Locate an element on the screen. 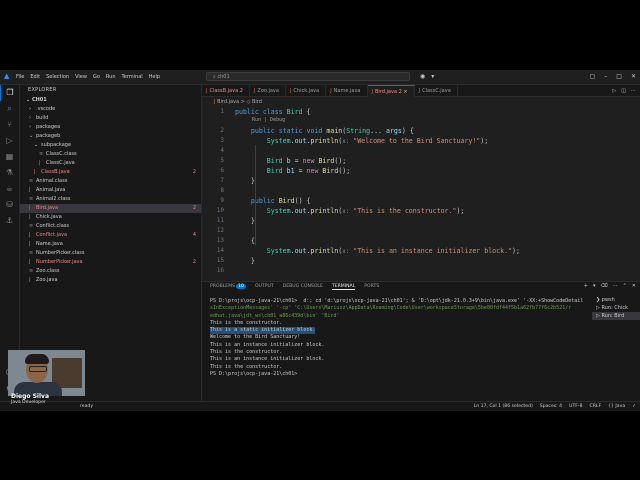  layout-icon: ▢ is located at coordinates (593, 76).